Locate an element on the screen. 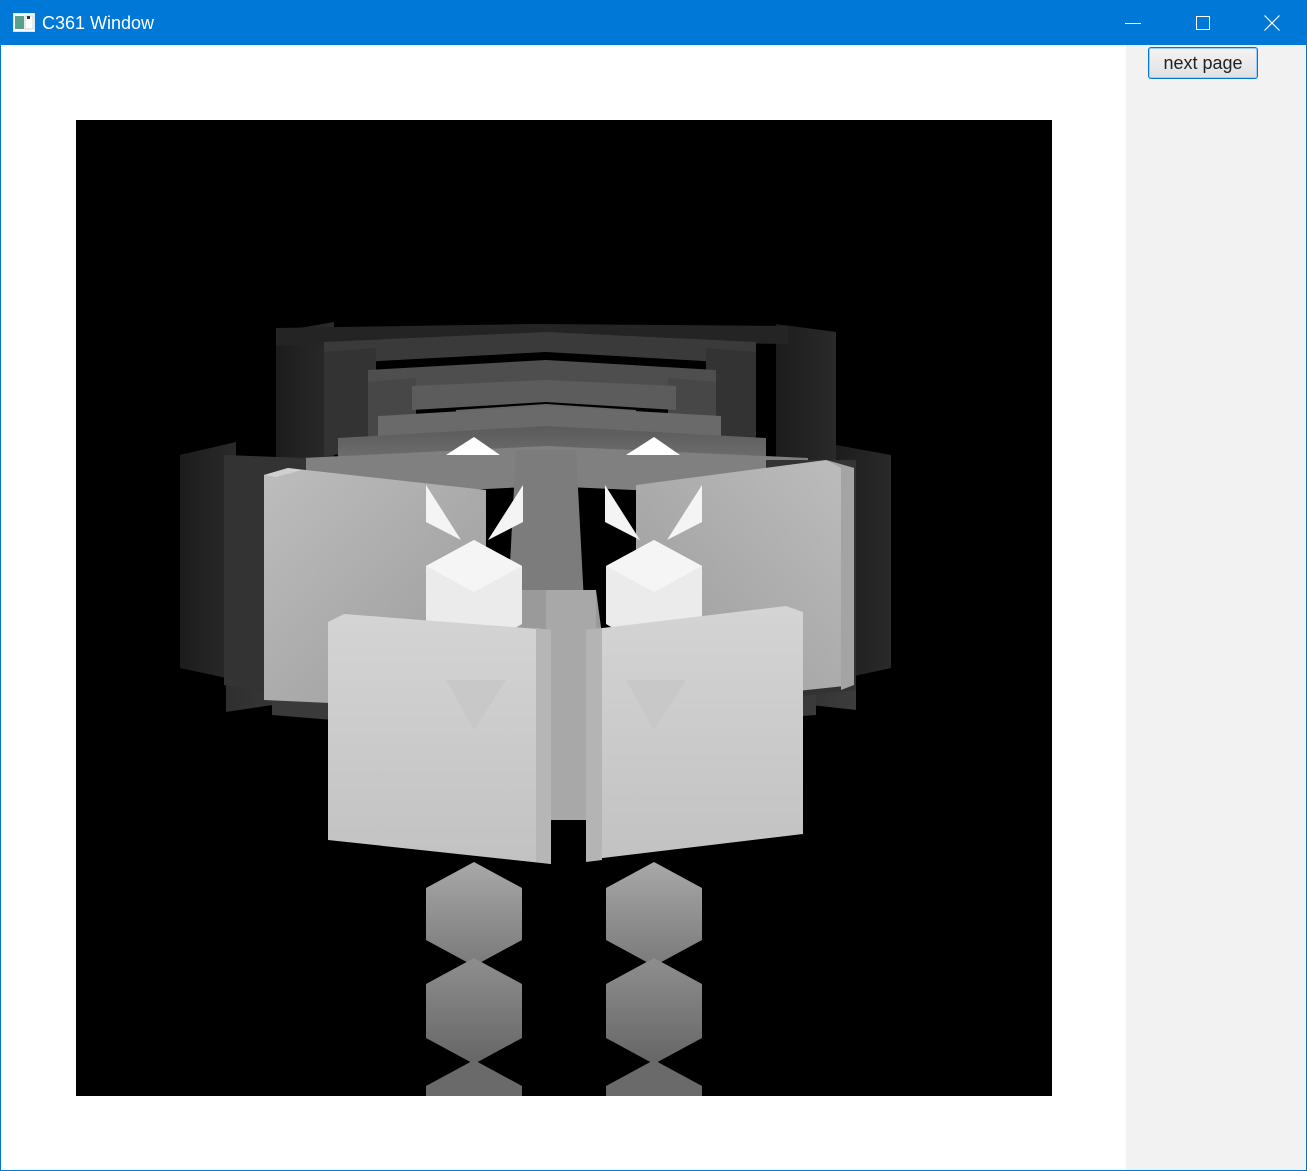  app-icon is located at coordinates (24, 22).